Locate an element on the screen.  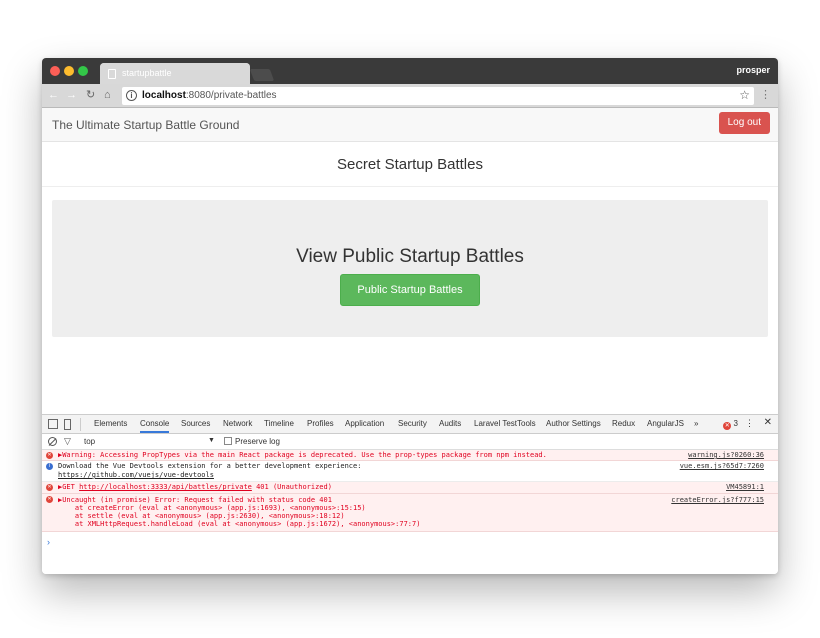
url-text: localhost:8080/private-battles is located at coordinates (209, 95).